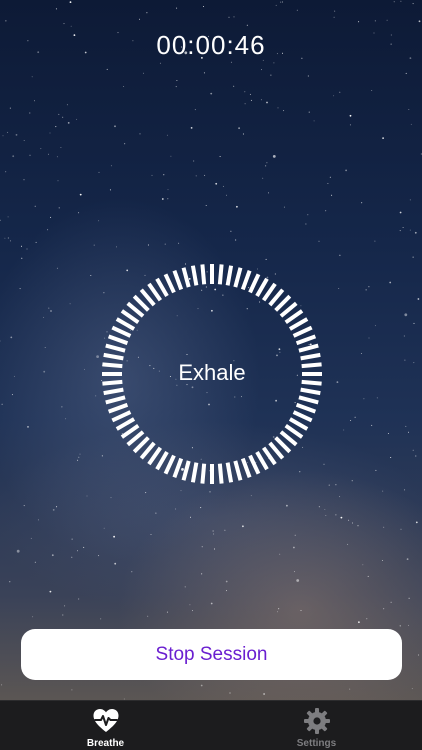 The height and width of the screenshot is (750, 422). Describe the element at coordinates (316, 725) in the screenshot. I see `tab-settings: Settings` at that location.